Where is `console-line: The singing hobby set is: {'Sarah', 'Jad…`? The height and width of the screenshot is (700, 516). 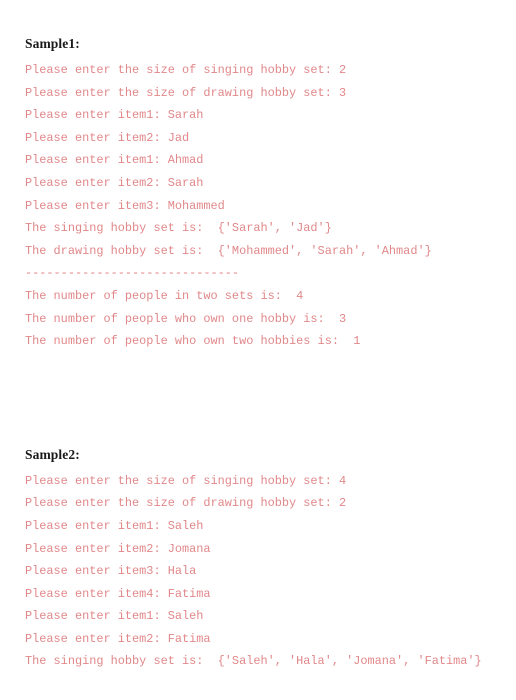
console-line: The singing hobby set is: {'Sarah', 'Jad… is located at coordinates (178, 228).